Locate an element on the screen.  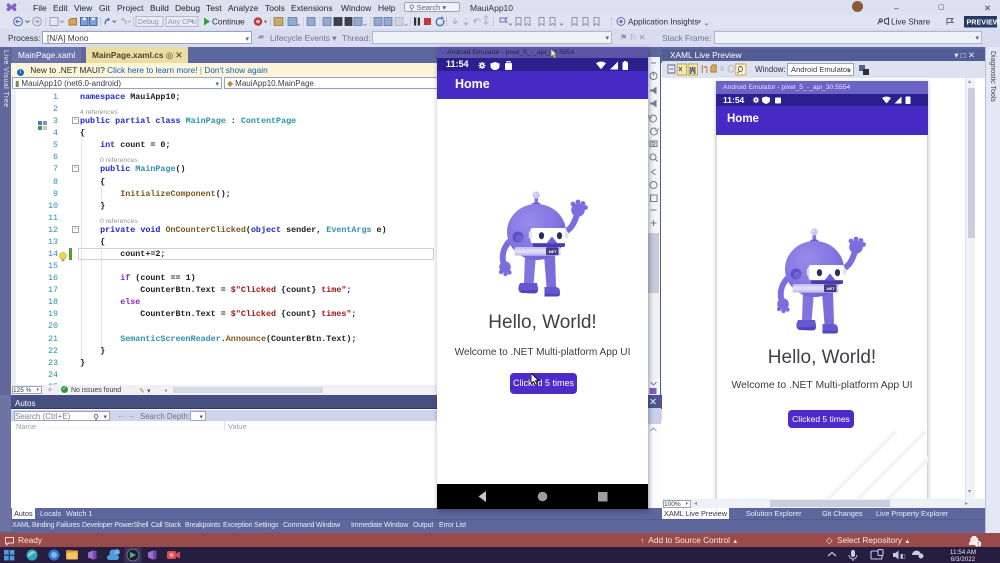
svg-text: Debug is located at coordinates (148, 22).